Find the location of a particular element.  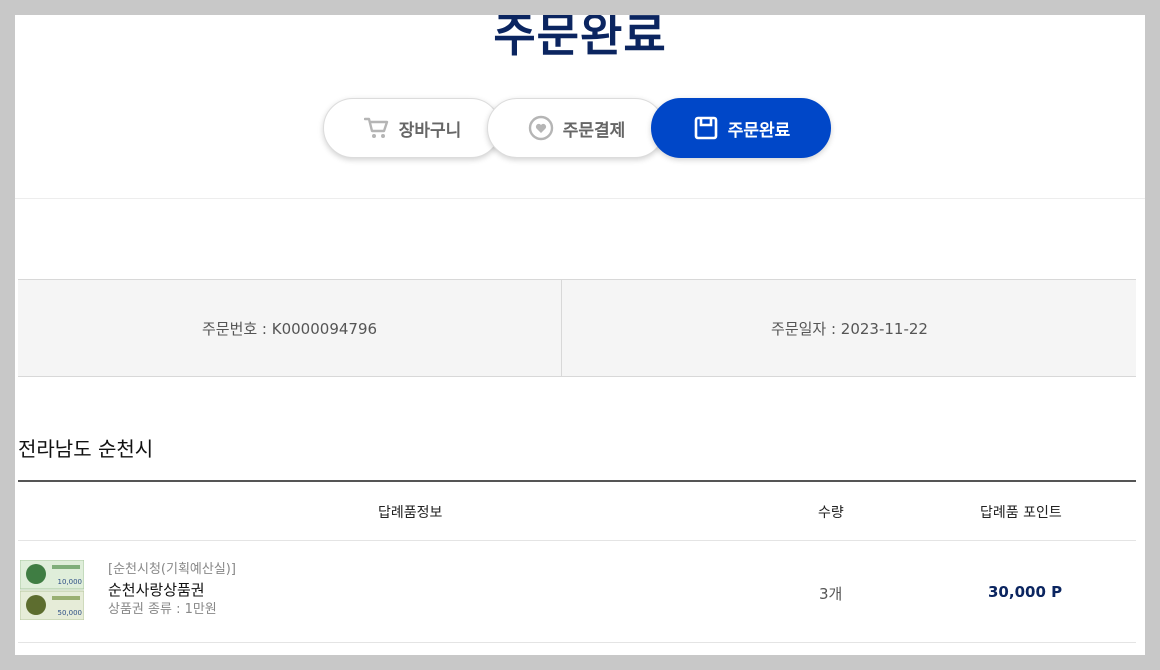

product-option: 상품권 종류 : 1만원 is located at coordinates (162, 609).